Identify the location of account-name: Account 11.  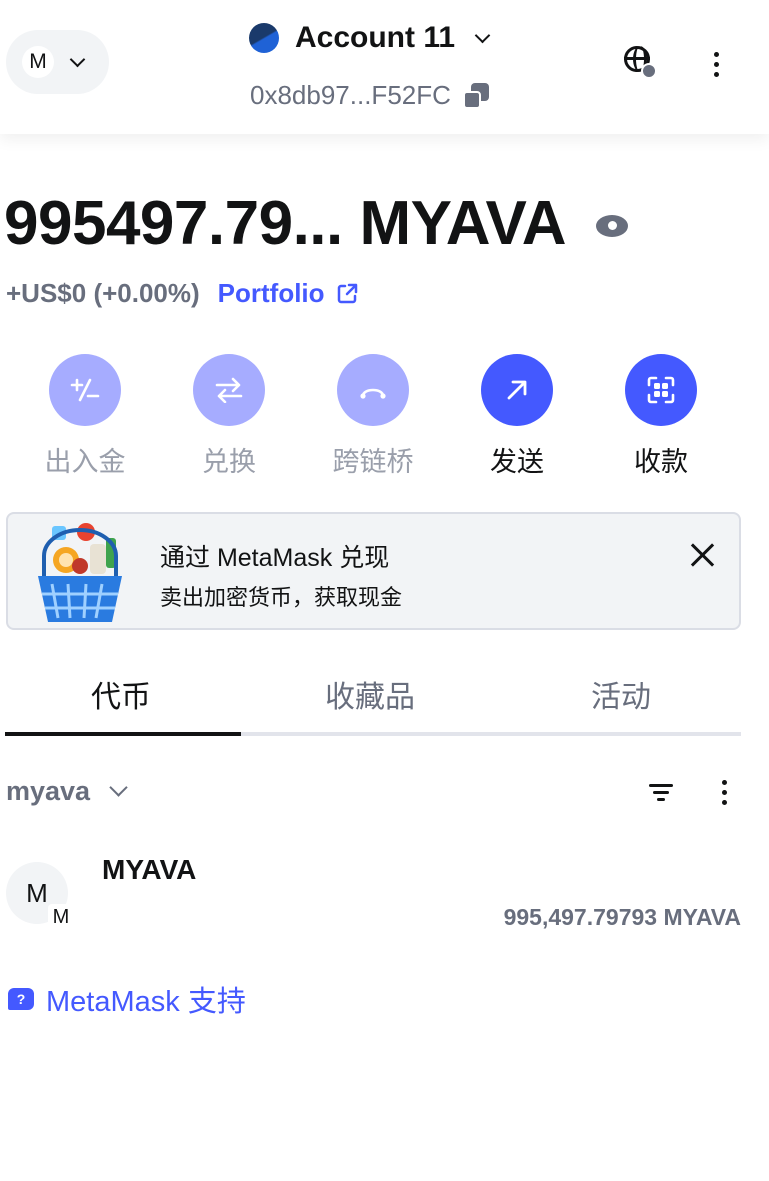
(375, 37).